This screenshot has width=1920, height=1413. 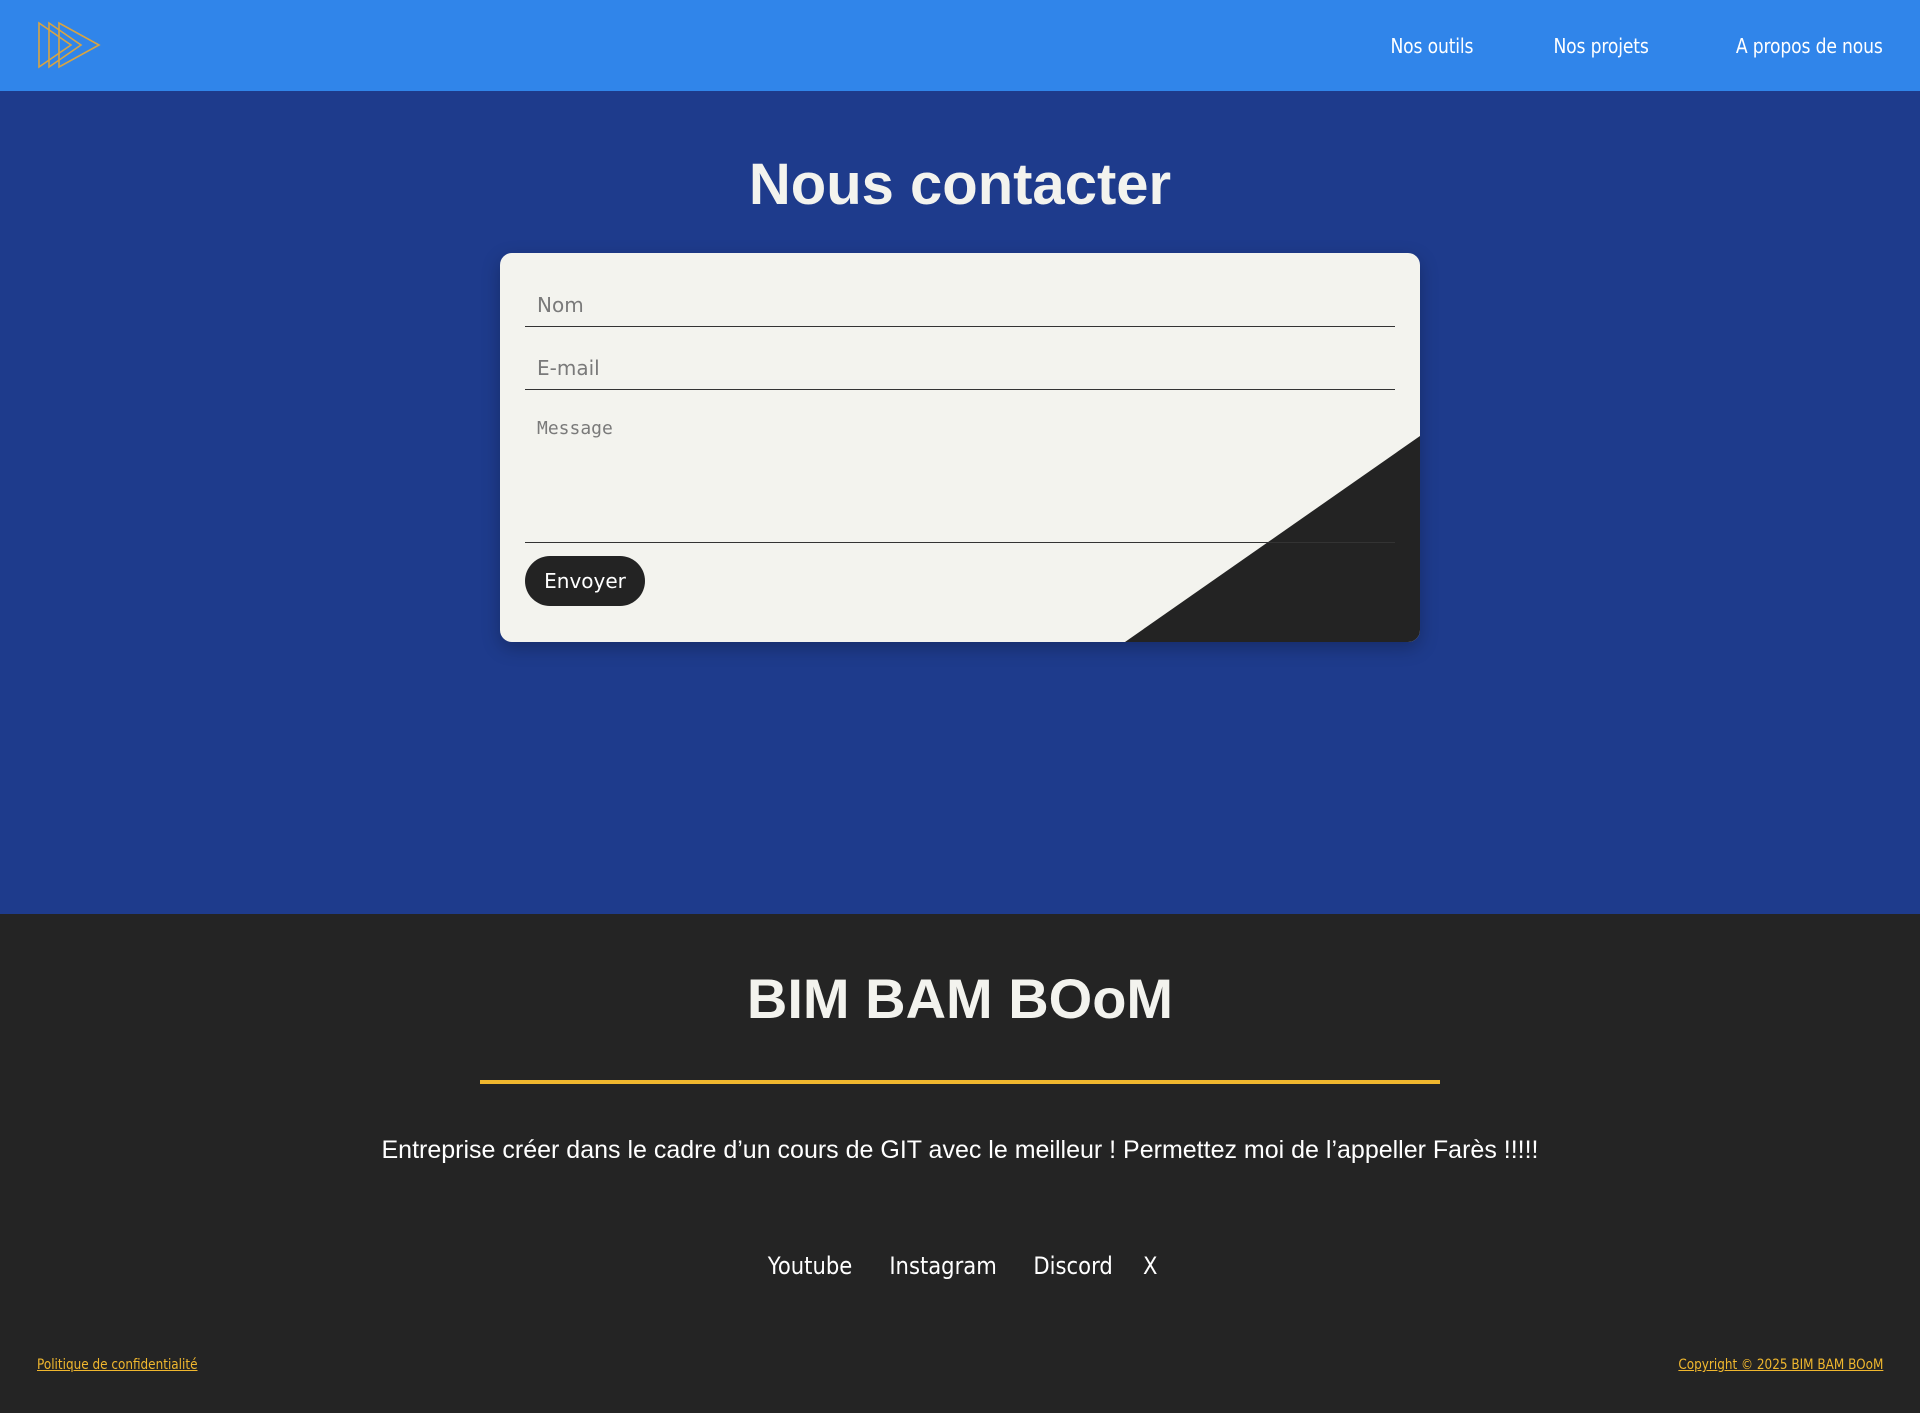 What do you see at coordinates (960, 998) in the screenshot?
I see `footer-brand: BIM BAM BOoM` at bounding box center [960, 998].